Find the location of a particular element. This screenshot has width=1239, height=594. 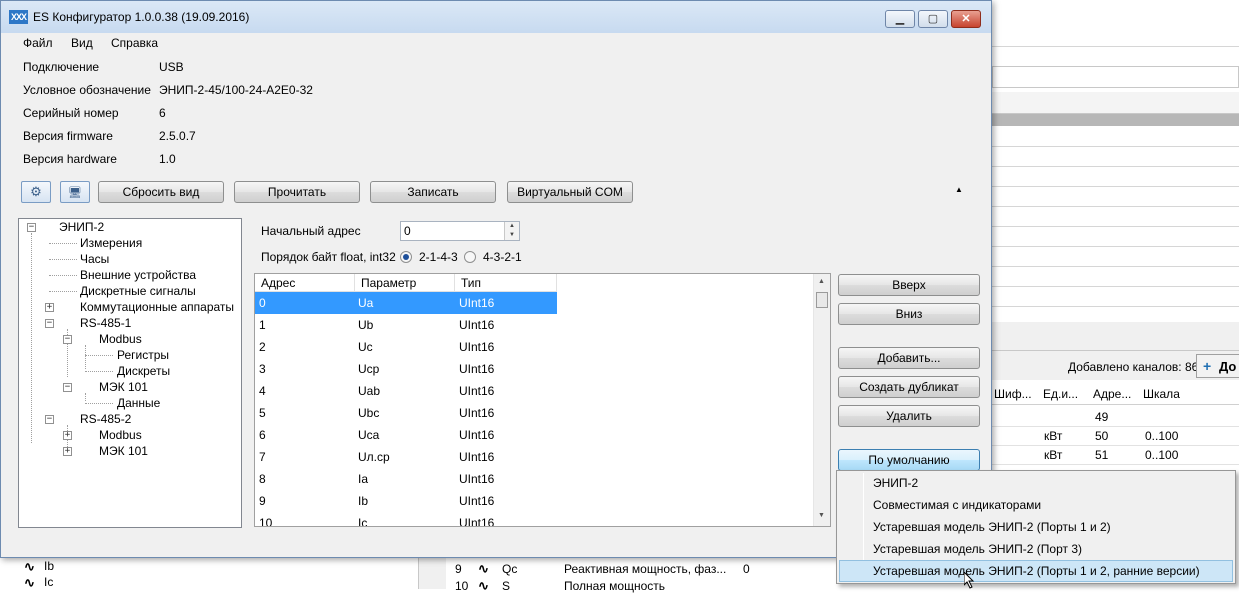

table-row: 2 Uc UInt16 is located at coordinates (406, 347).